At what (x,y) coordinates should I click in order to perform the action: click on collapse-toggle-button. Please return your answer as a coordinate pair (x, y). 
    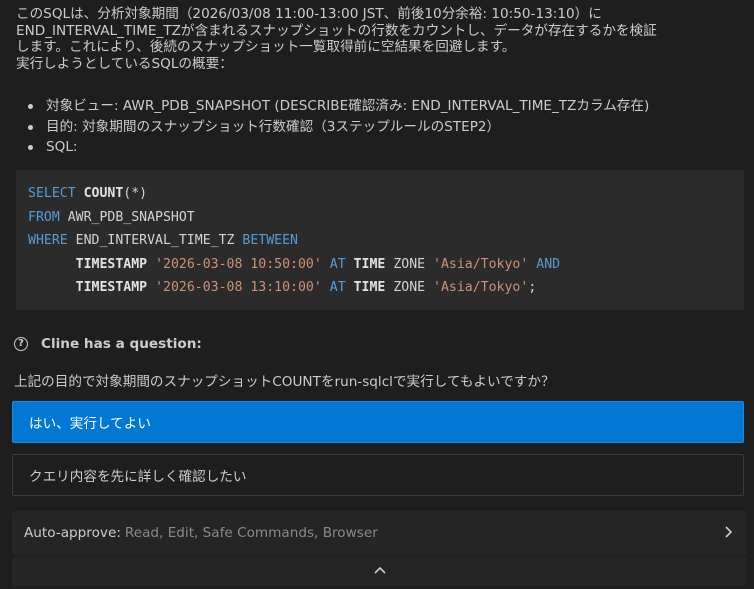
    Looking at the image, I should click on (379, 571).